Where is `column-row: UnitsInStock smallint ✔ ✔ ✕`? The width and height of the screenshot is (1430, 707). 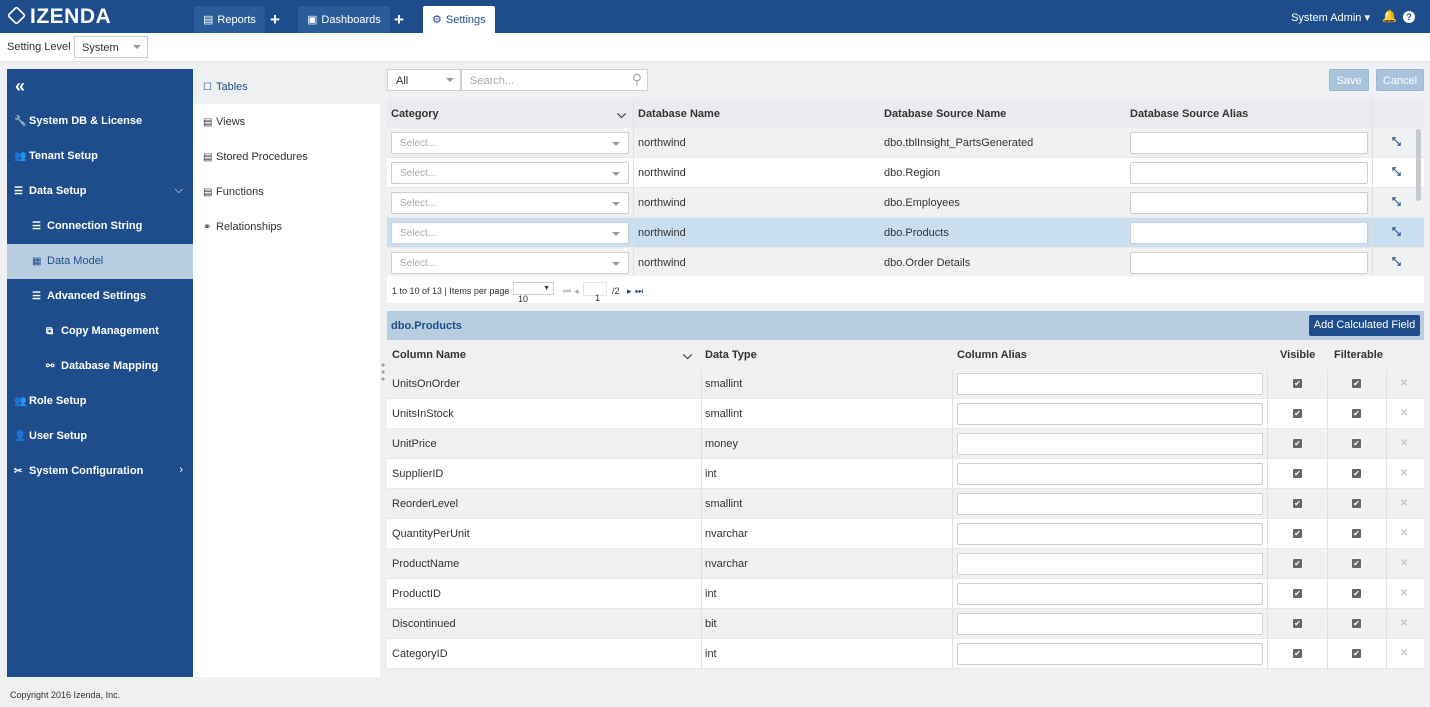 column-row: UnitsInStock smallint ✔ ✔ ✕ is located at coordinates (905, 414).